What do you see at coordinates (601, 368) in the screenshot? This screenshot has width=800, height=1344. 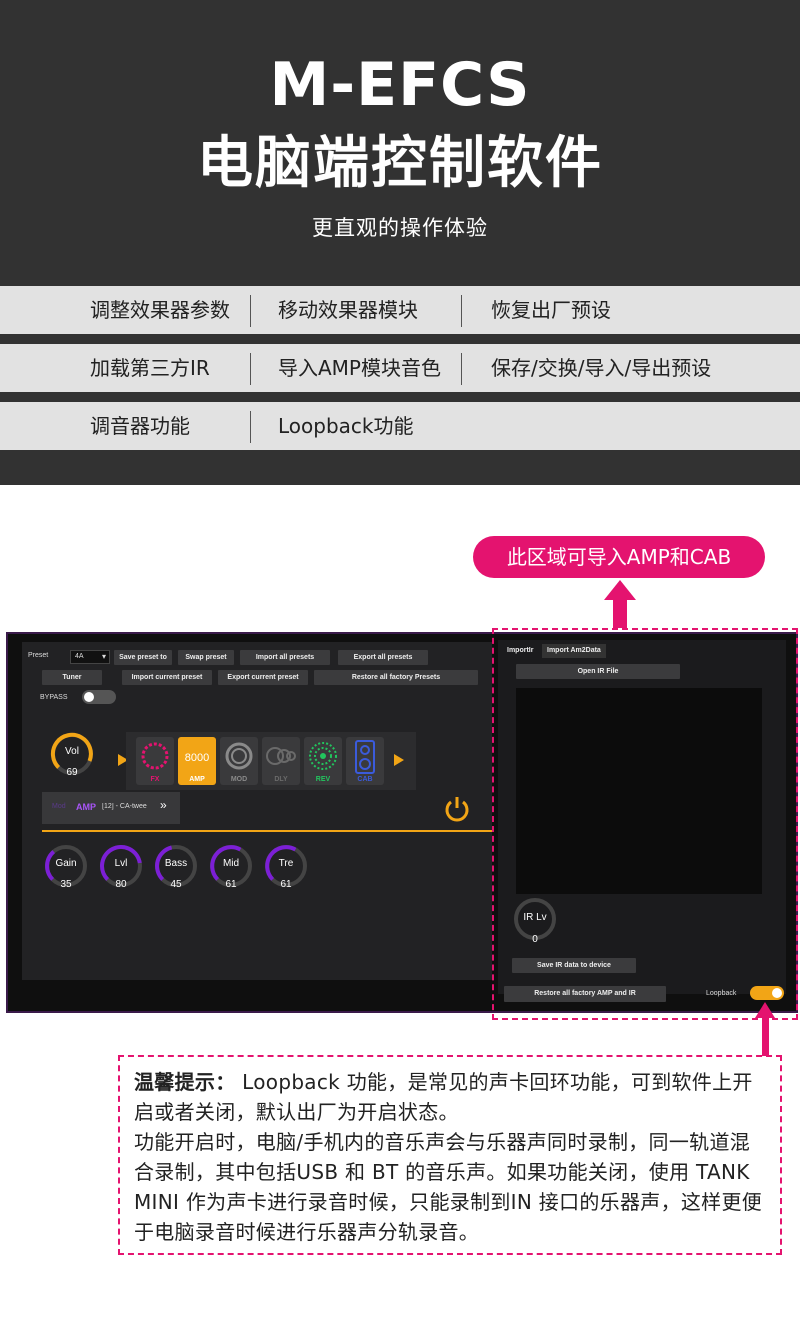 I see `feature-item: 保存/交换/导入/导出预设` at bounding box center [601, 368].